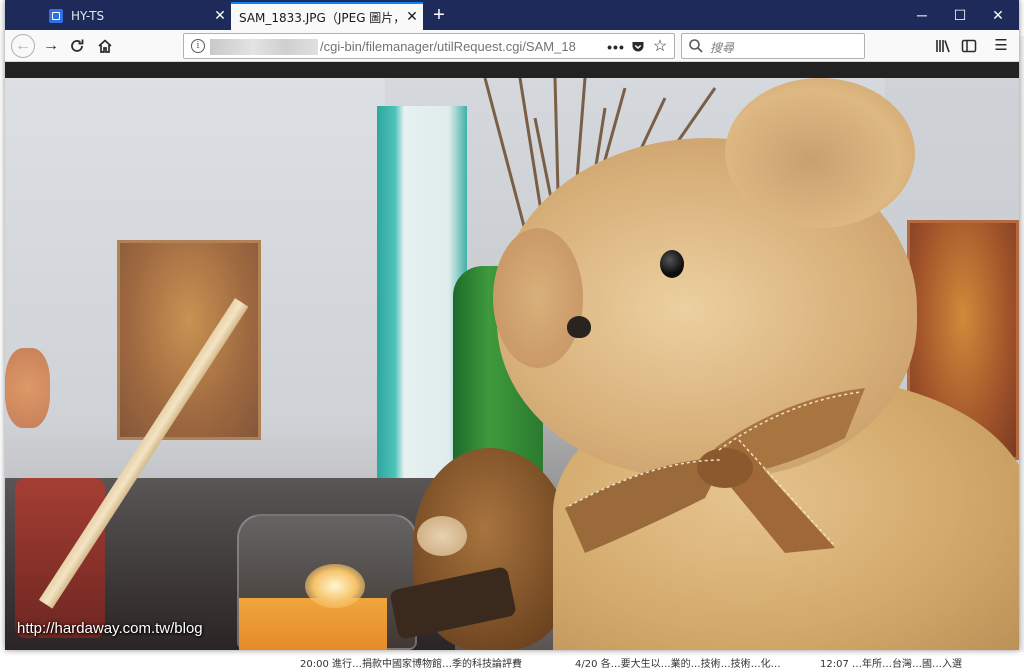 Image resolution: width=1024 pixels, height=668 pixels. What do you see at coordinates (820, 153) in the screenshot?
I see `big-teddy-ear-right` at bounding box center [820, 153].